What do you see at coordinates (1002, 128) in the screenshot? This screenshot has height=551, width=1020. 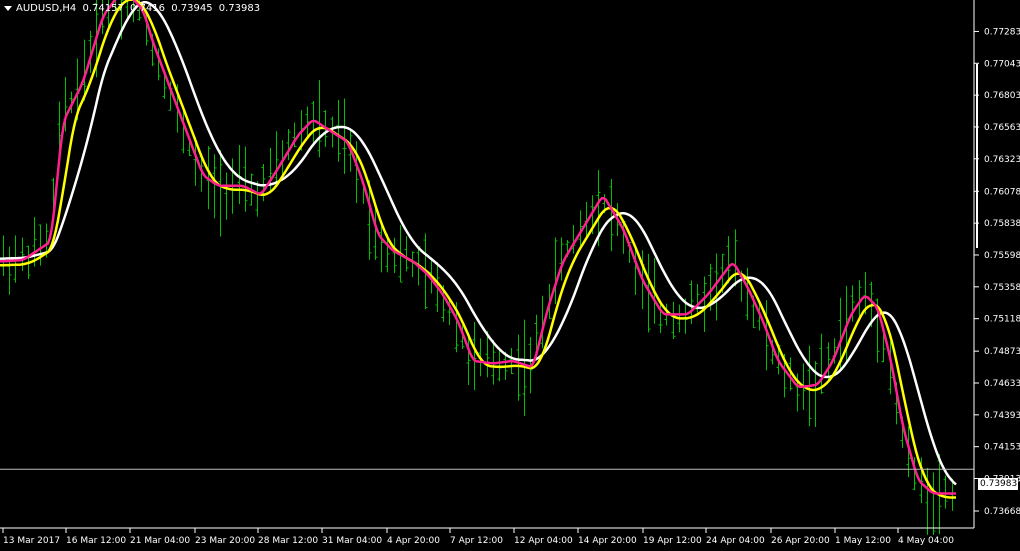 I see `price-tick-label: 0.76563` at bounding box center [1002, 128].